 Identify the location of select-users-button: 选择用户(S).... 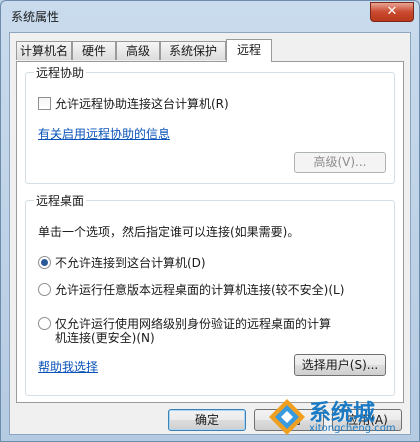
(340, 365).